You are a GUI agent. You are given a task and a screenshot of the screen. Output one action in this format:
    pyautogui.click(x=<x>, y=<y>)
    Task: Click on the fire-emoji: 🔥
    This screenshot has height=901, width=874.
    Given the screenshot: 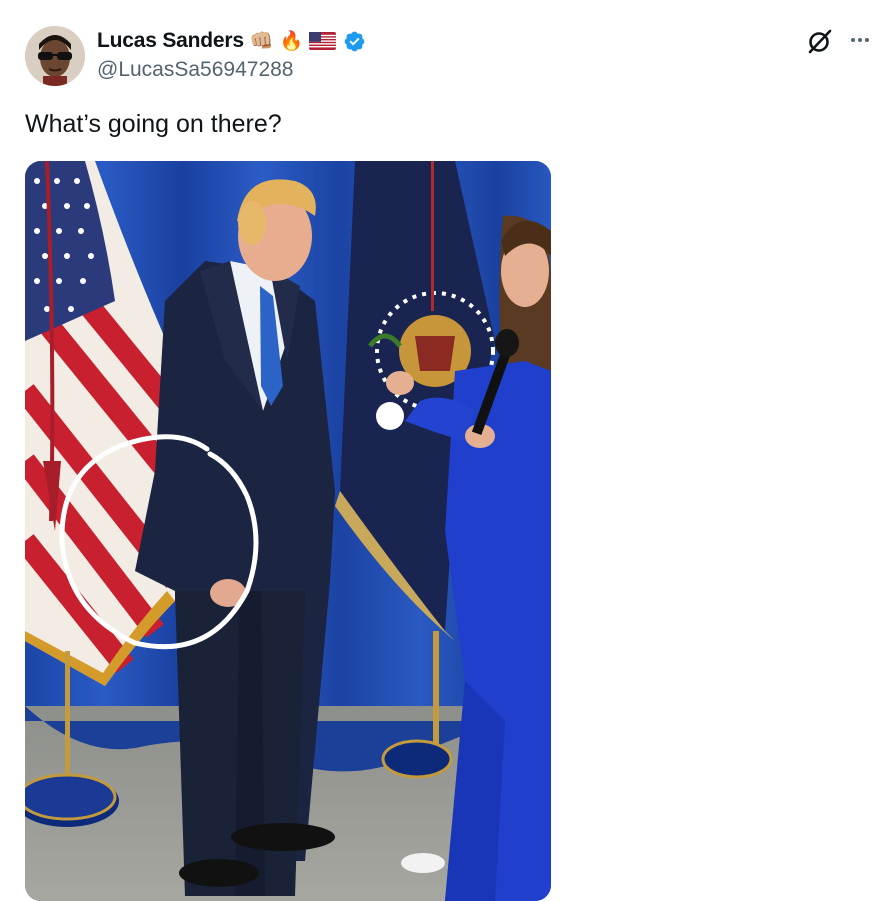 What is the action you would take?
    pyautogui.click(x=291, y=41)
    